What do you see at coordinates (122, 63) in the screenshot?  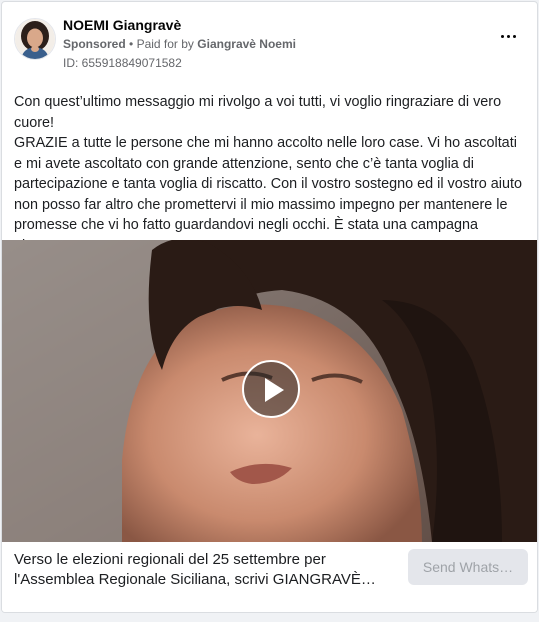 I see `ad-id: ID: 655918849071582` at bounding box center [122, 63].